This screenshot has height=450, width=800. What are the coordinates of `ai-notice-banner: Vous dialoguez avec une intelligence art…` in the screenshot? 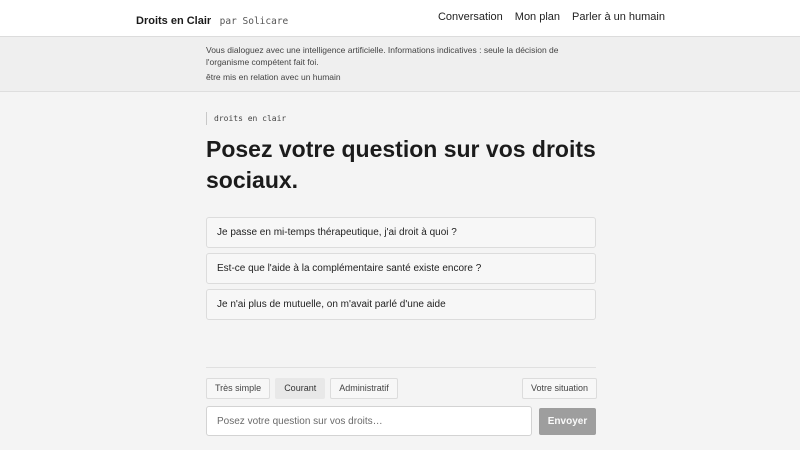 It's located at (400, 64).